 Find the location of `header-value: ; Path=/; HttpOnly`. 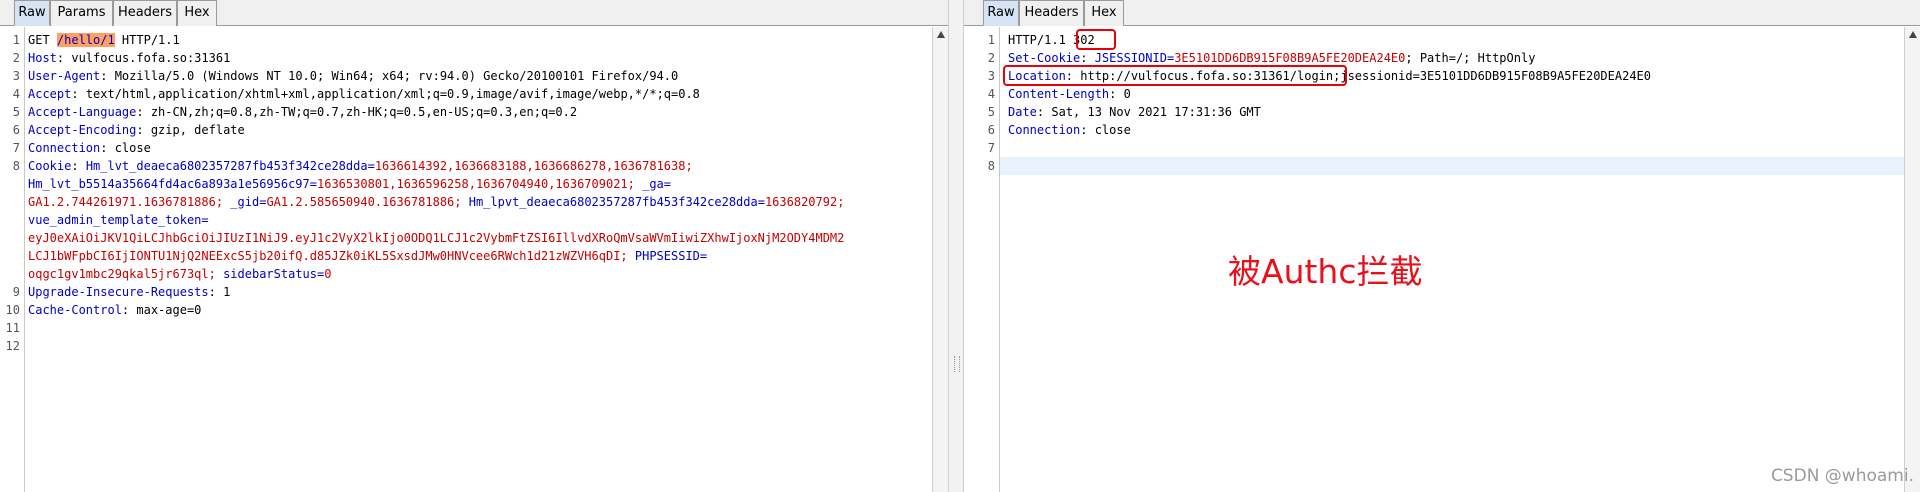

header-value: ; Path=/; HttpOnly is located at coordinates (1470, 58).